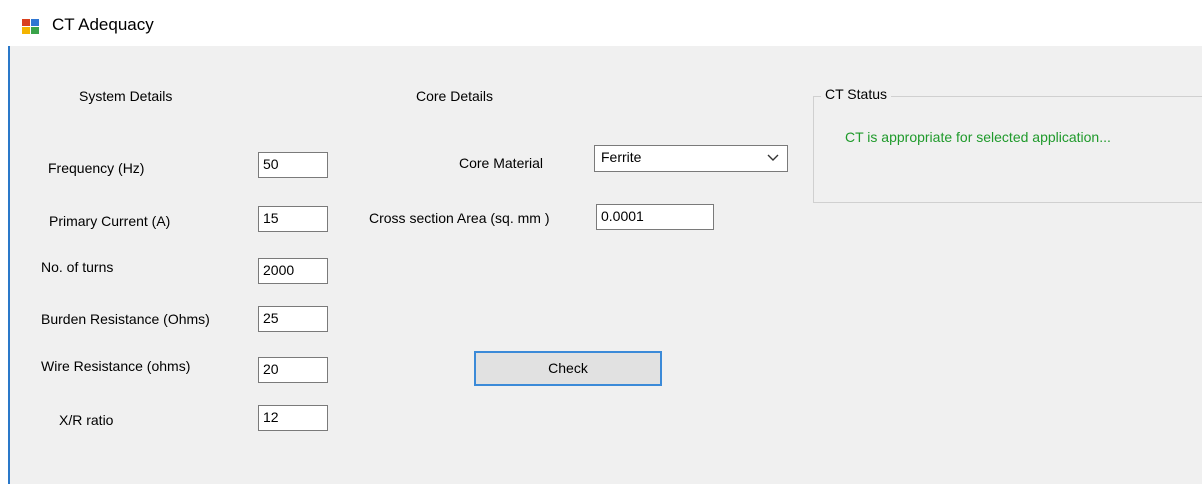 This screenshot has height=484, width=1202. I want to click on cross-section-area-input: 0.0001, so click(655, 217).